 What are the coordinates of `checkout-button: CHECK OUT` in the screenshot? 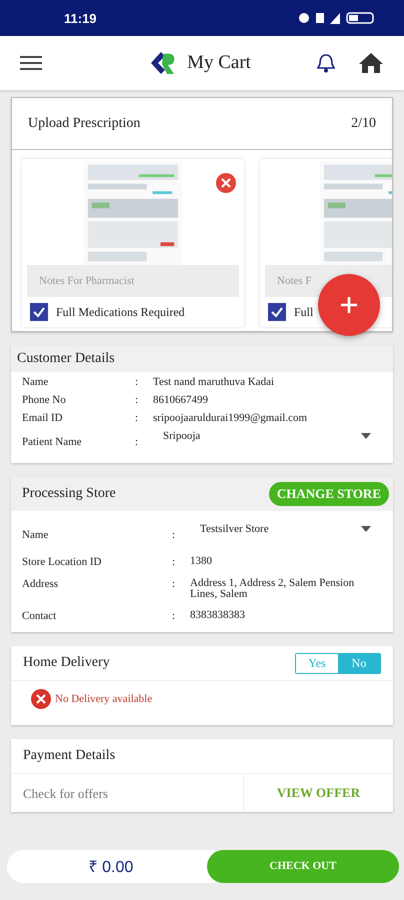 It's located at (303, 866).